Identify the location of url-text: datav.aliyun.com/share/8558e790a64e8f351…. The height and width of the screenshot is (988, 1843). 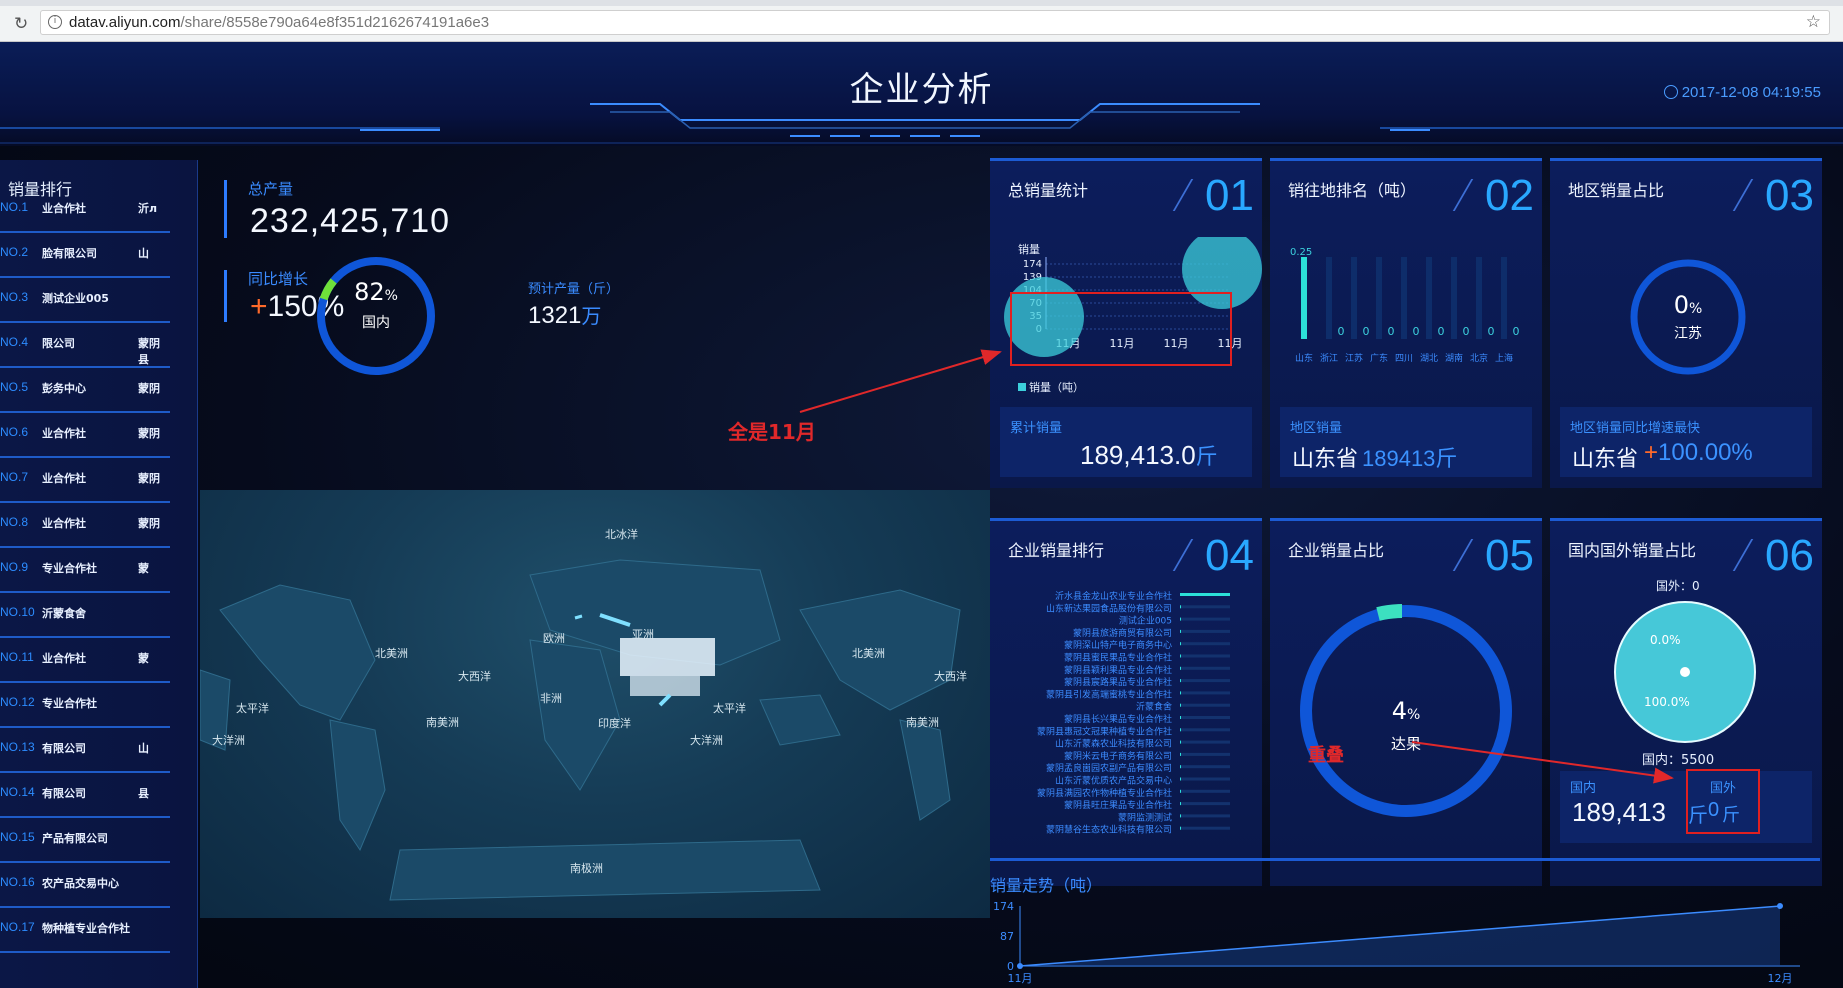
(279, 22).